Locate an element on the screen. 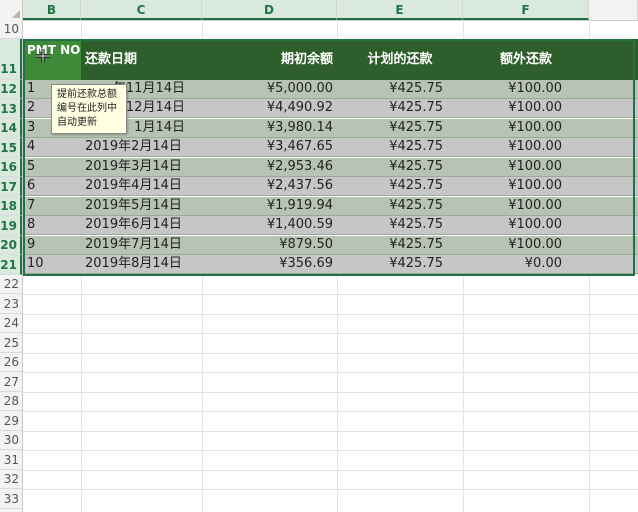  row-header-20: 20 is located at coordinates (11, 245).